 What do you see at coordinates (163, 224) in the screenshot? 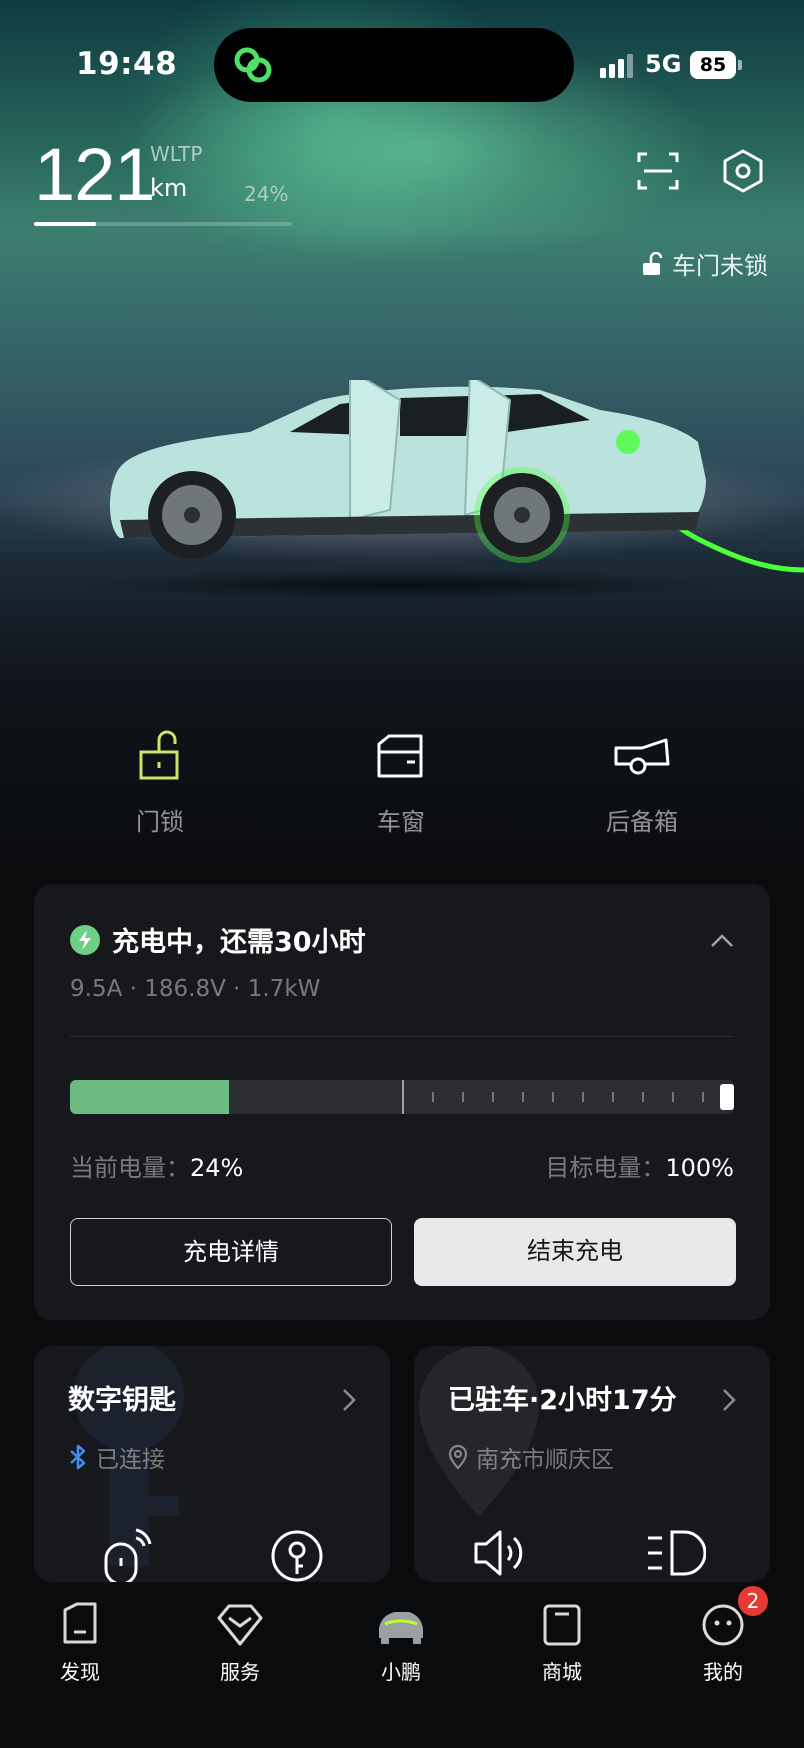
I see `range-progress-track` at bounding box center [163, 224].